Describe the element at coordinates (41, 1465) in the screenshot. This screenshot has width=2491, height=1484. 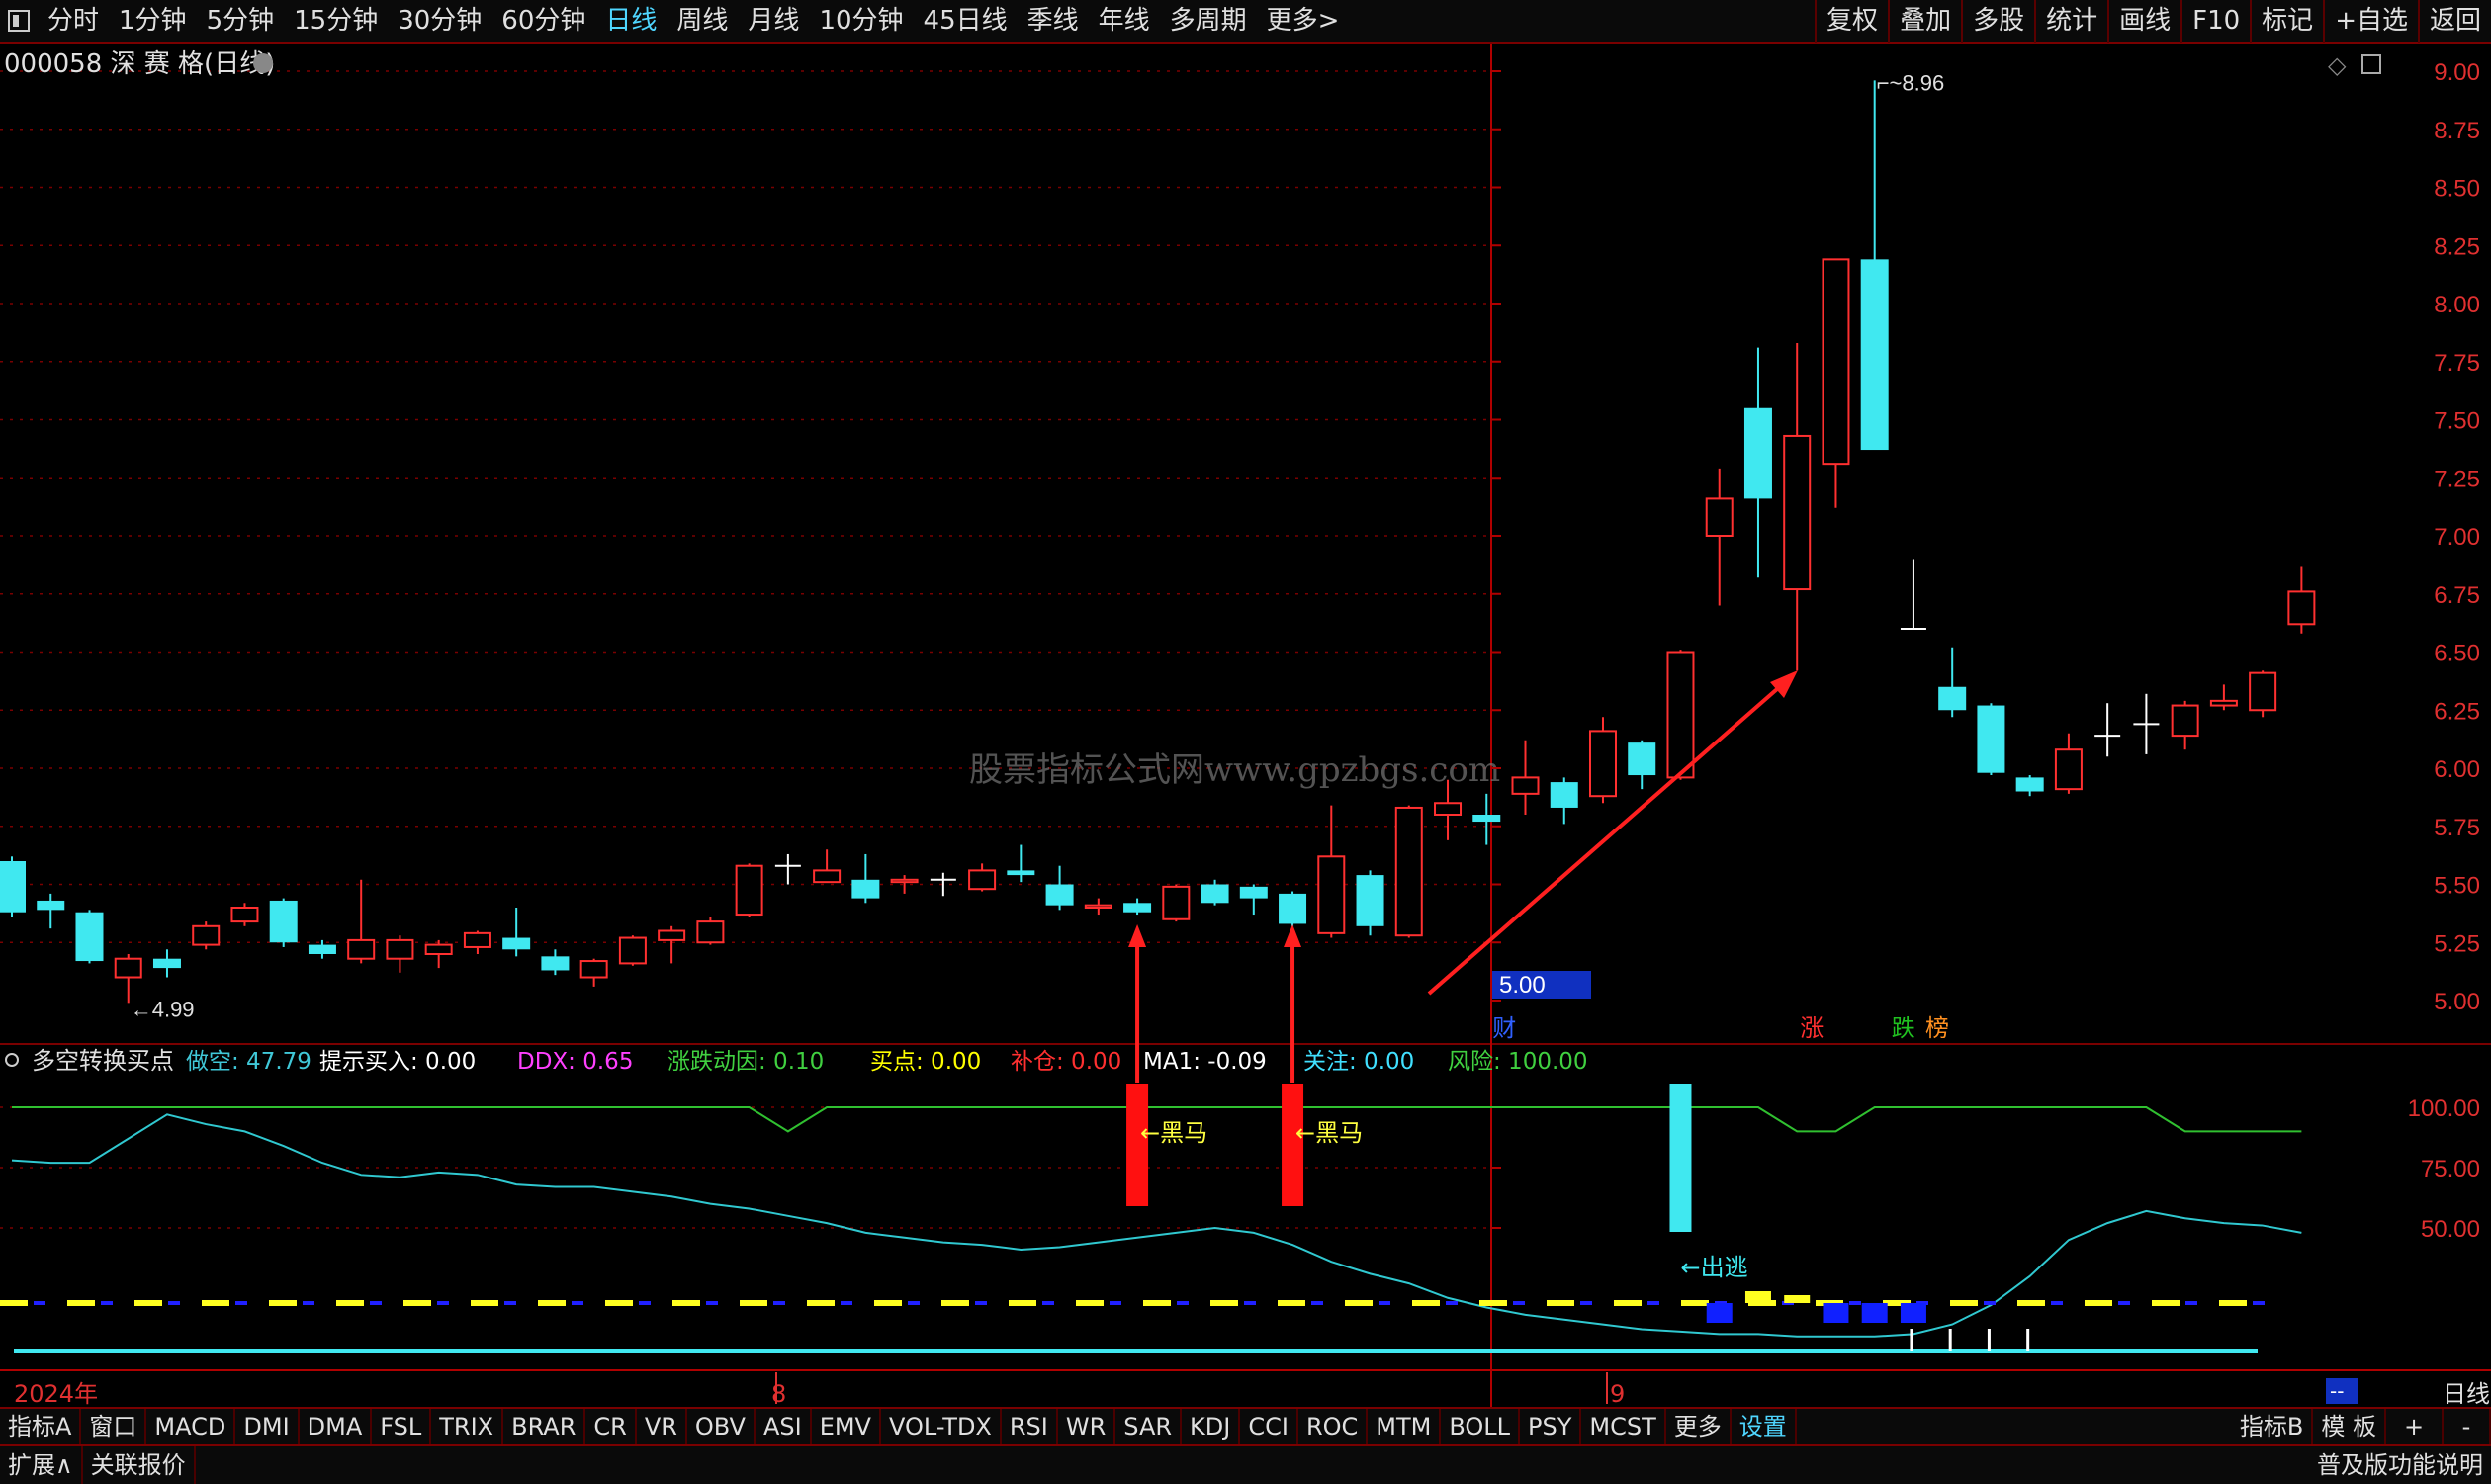
I see `expand-button: 扩展∧` at that location.